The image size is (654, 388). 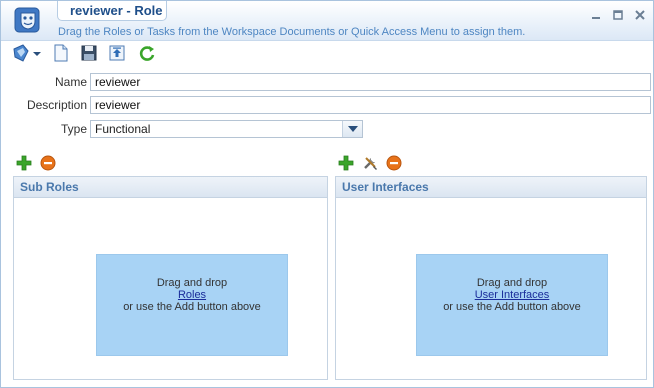 I want to click on remove-user-interface-icon, so click(x=394, y=163).